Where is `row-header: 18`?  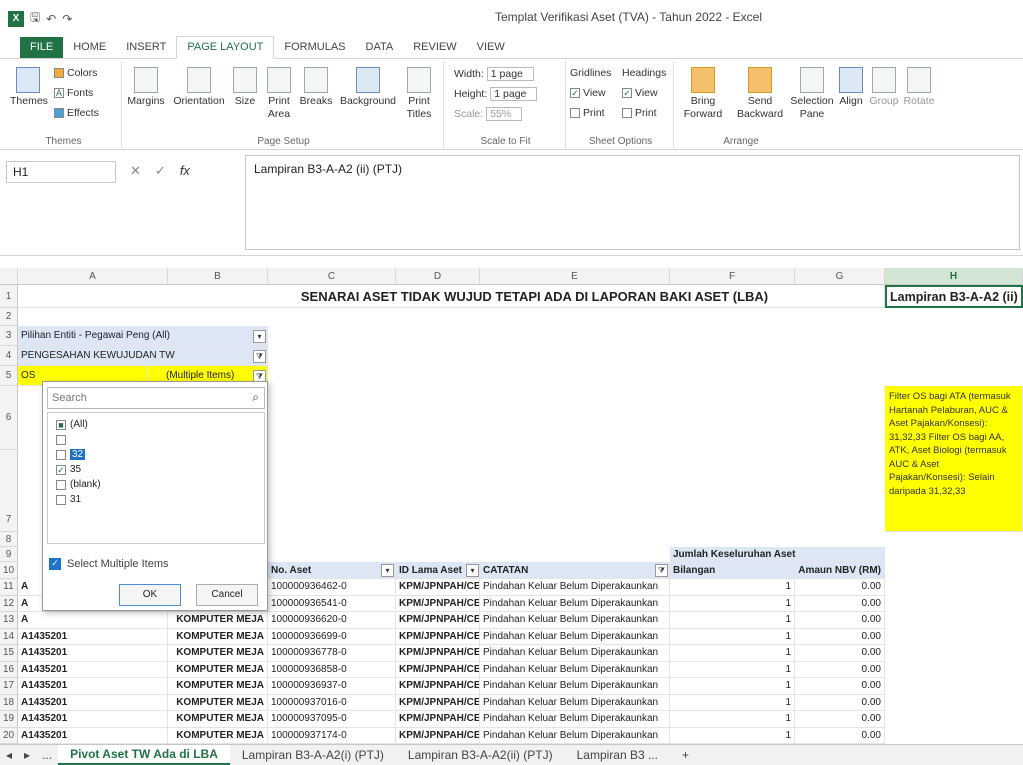
row-header: 18 is located at coordinates (9, 702).